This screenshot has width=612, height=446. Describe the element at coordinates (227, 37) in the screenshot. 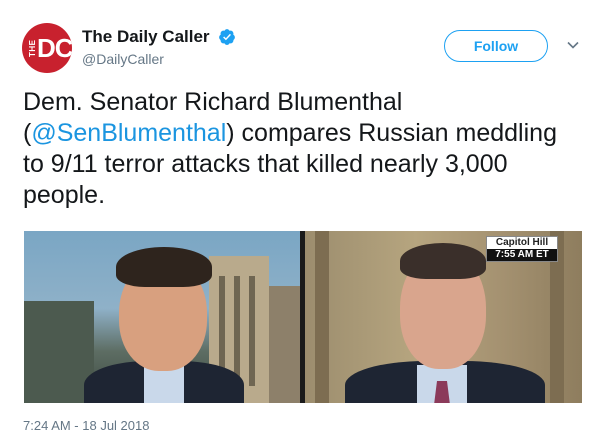

I see `verified-badge-icon` at that location.